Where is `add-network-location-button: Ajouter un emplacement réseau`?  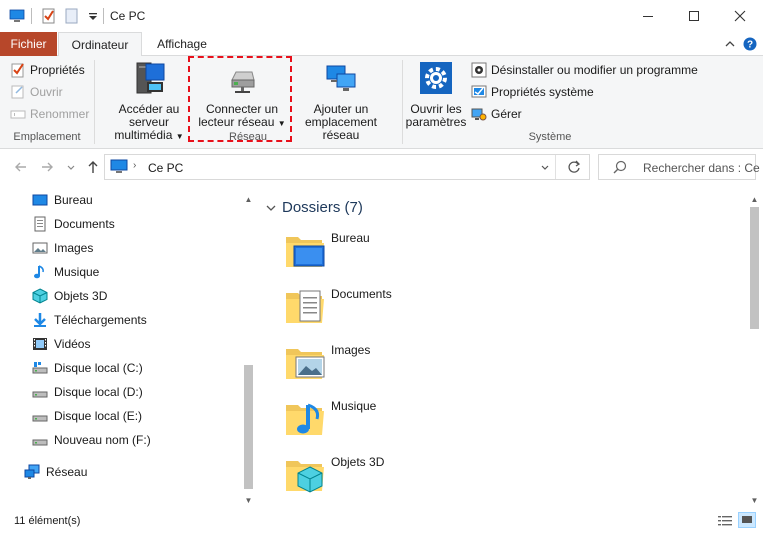
add-network-location-button: Ajouter un emplacement réseau is located at coordinates (341, 101).